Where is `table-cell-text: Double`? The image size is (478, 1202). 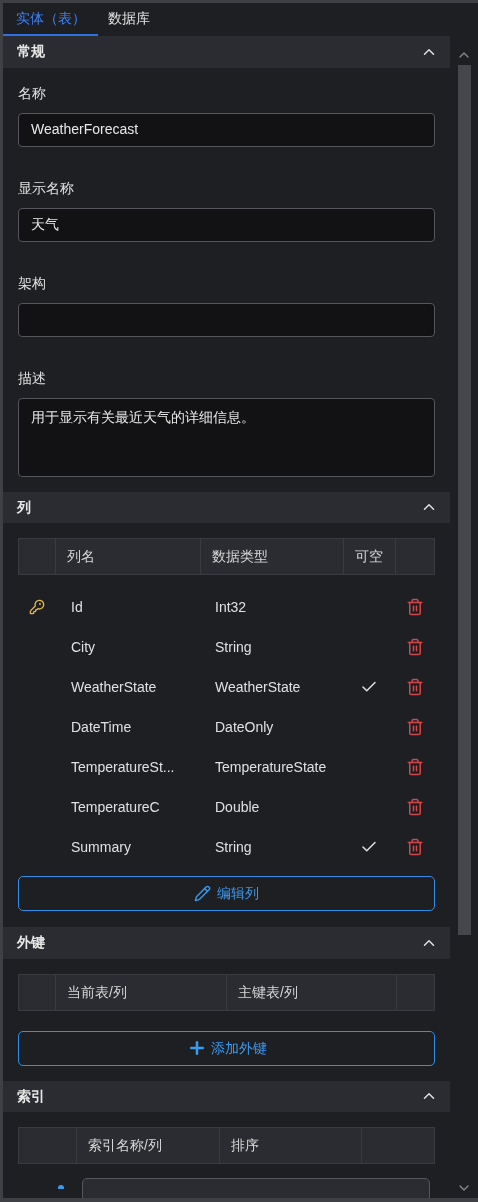 table-cell-text: Double is located at coordinates (237, 807).